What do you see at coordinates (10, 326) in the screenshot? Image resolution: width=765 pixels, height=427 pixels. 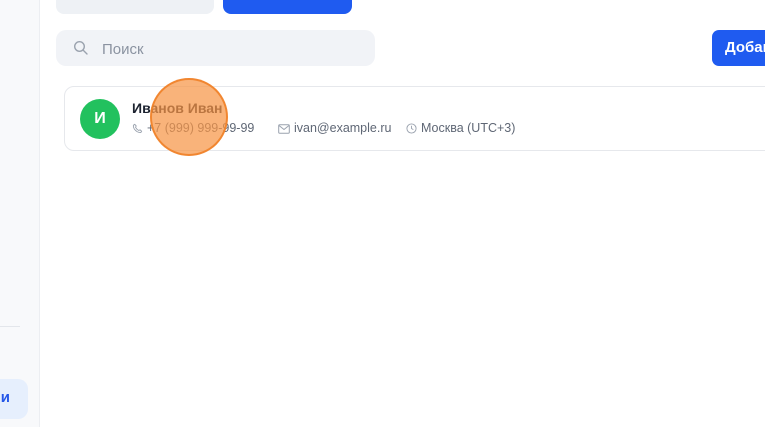 I see `sidebar-divider` at bounding box center [10, 326].